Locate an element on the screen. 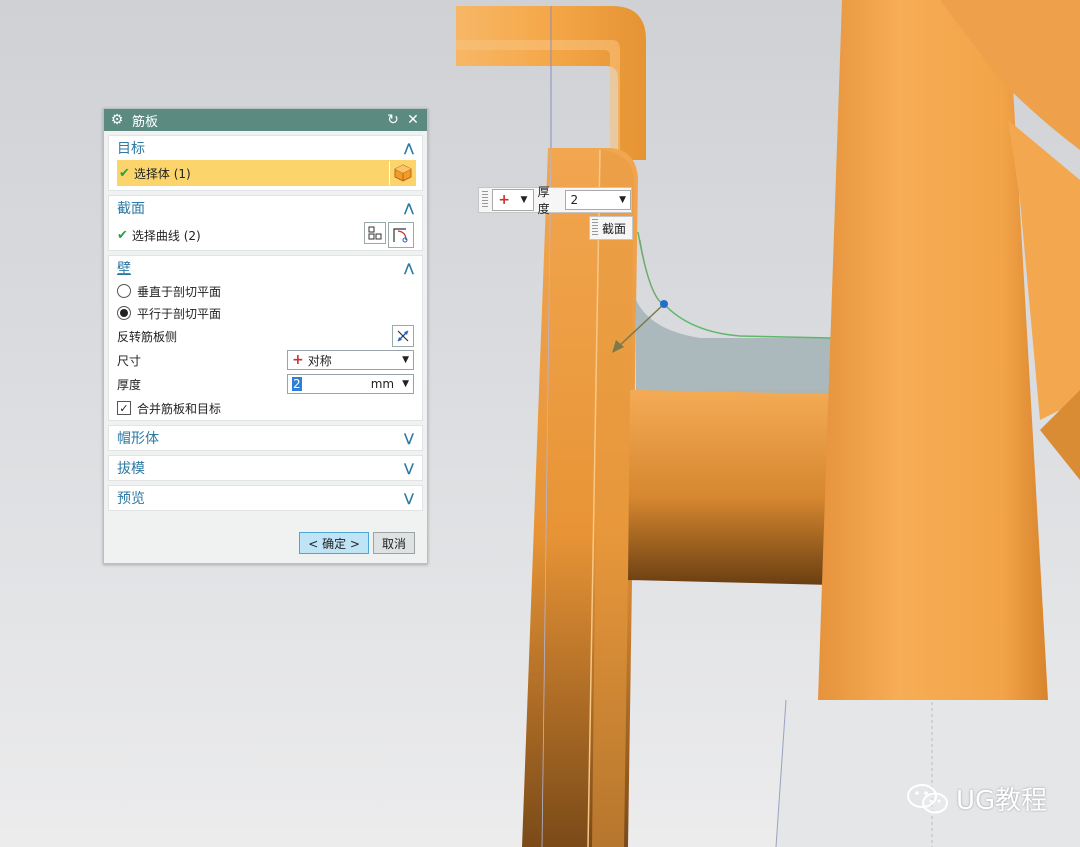 The height and width of the screenshot is (847, 1080). section-builder-button is located at coordinates (375, 233).